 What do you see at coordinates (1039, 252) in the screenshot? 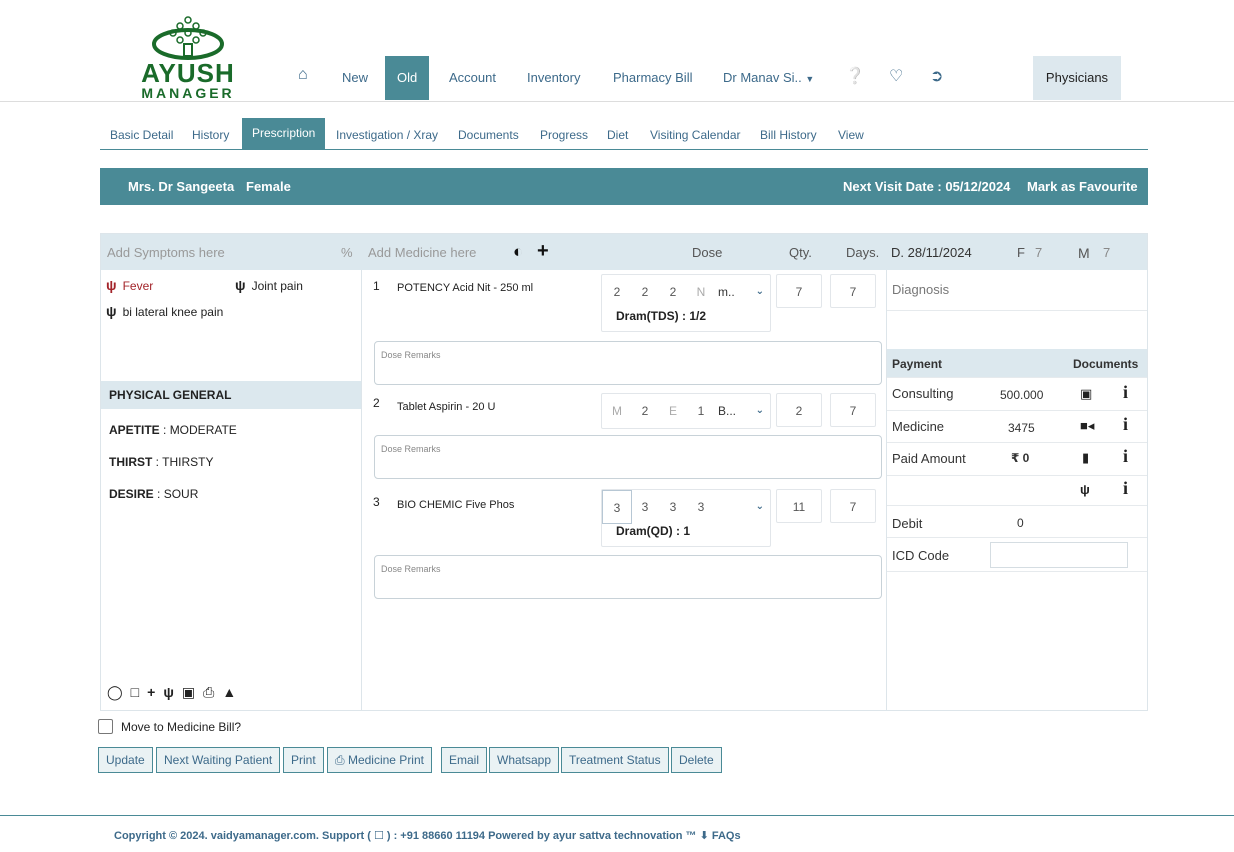
I see `f-value: 7` at bounding box center [1039, 252].